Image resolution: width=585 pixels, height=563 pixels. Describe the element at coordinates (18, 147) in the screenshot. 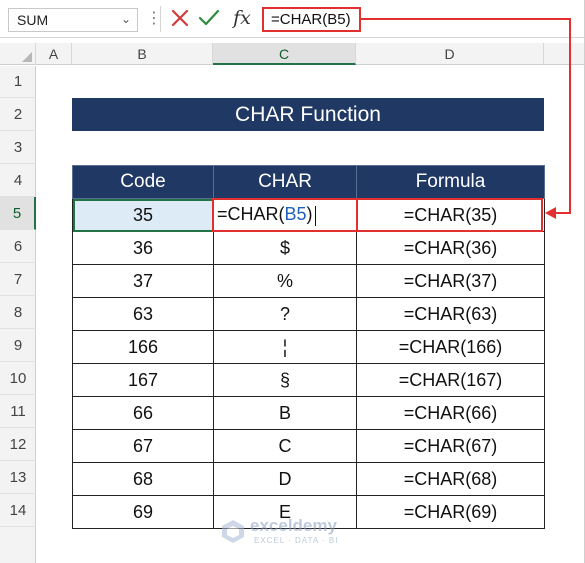

I see `row-header: 3` at that location.